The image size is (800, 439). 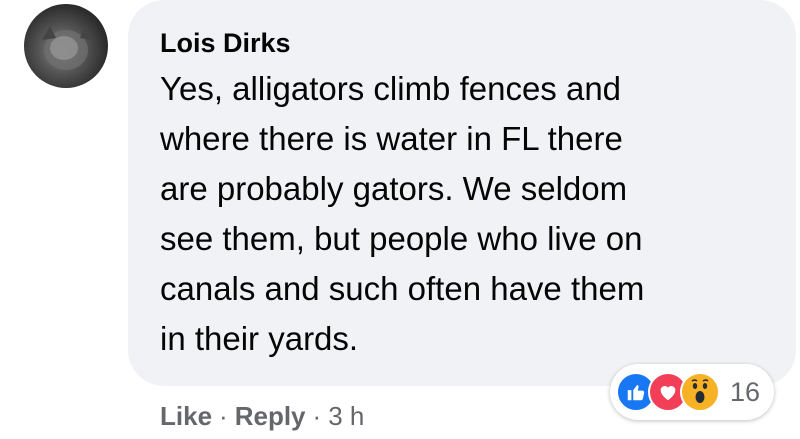 What do you see at coordinates (745, 391) in the screenshot?
I see `reaction-count: 16` at bounding box center [745, 391].